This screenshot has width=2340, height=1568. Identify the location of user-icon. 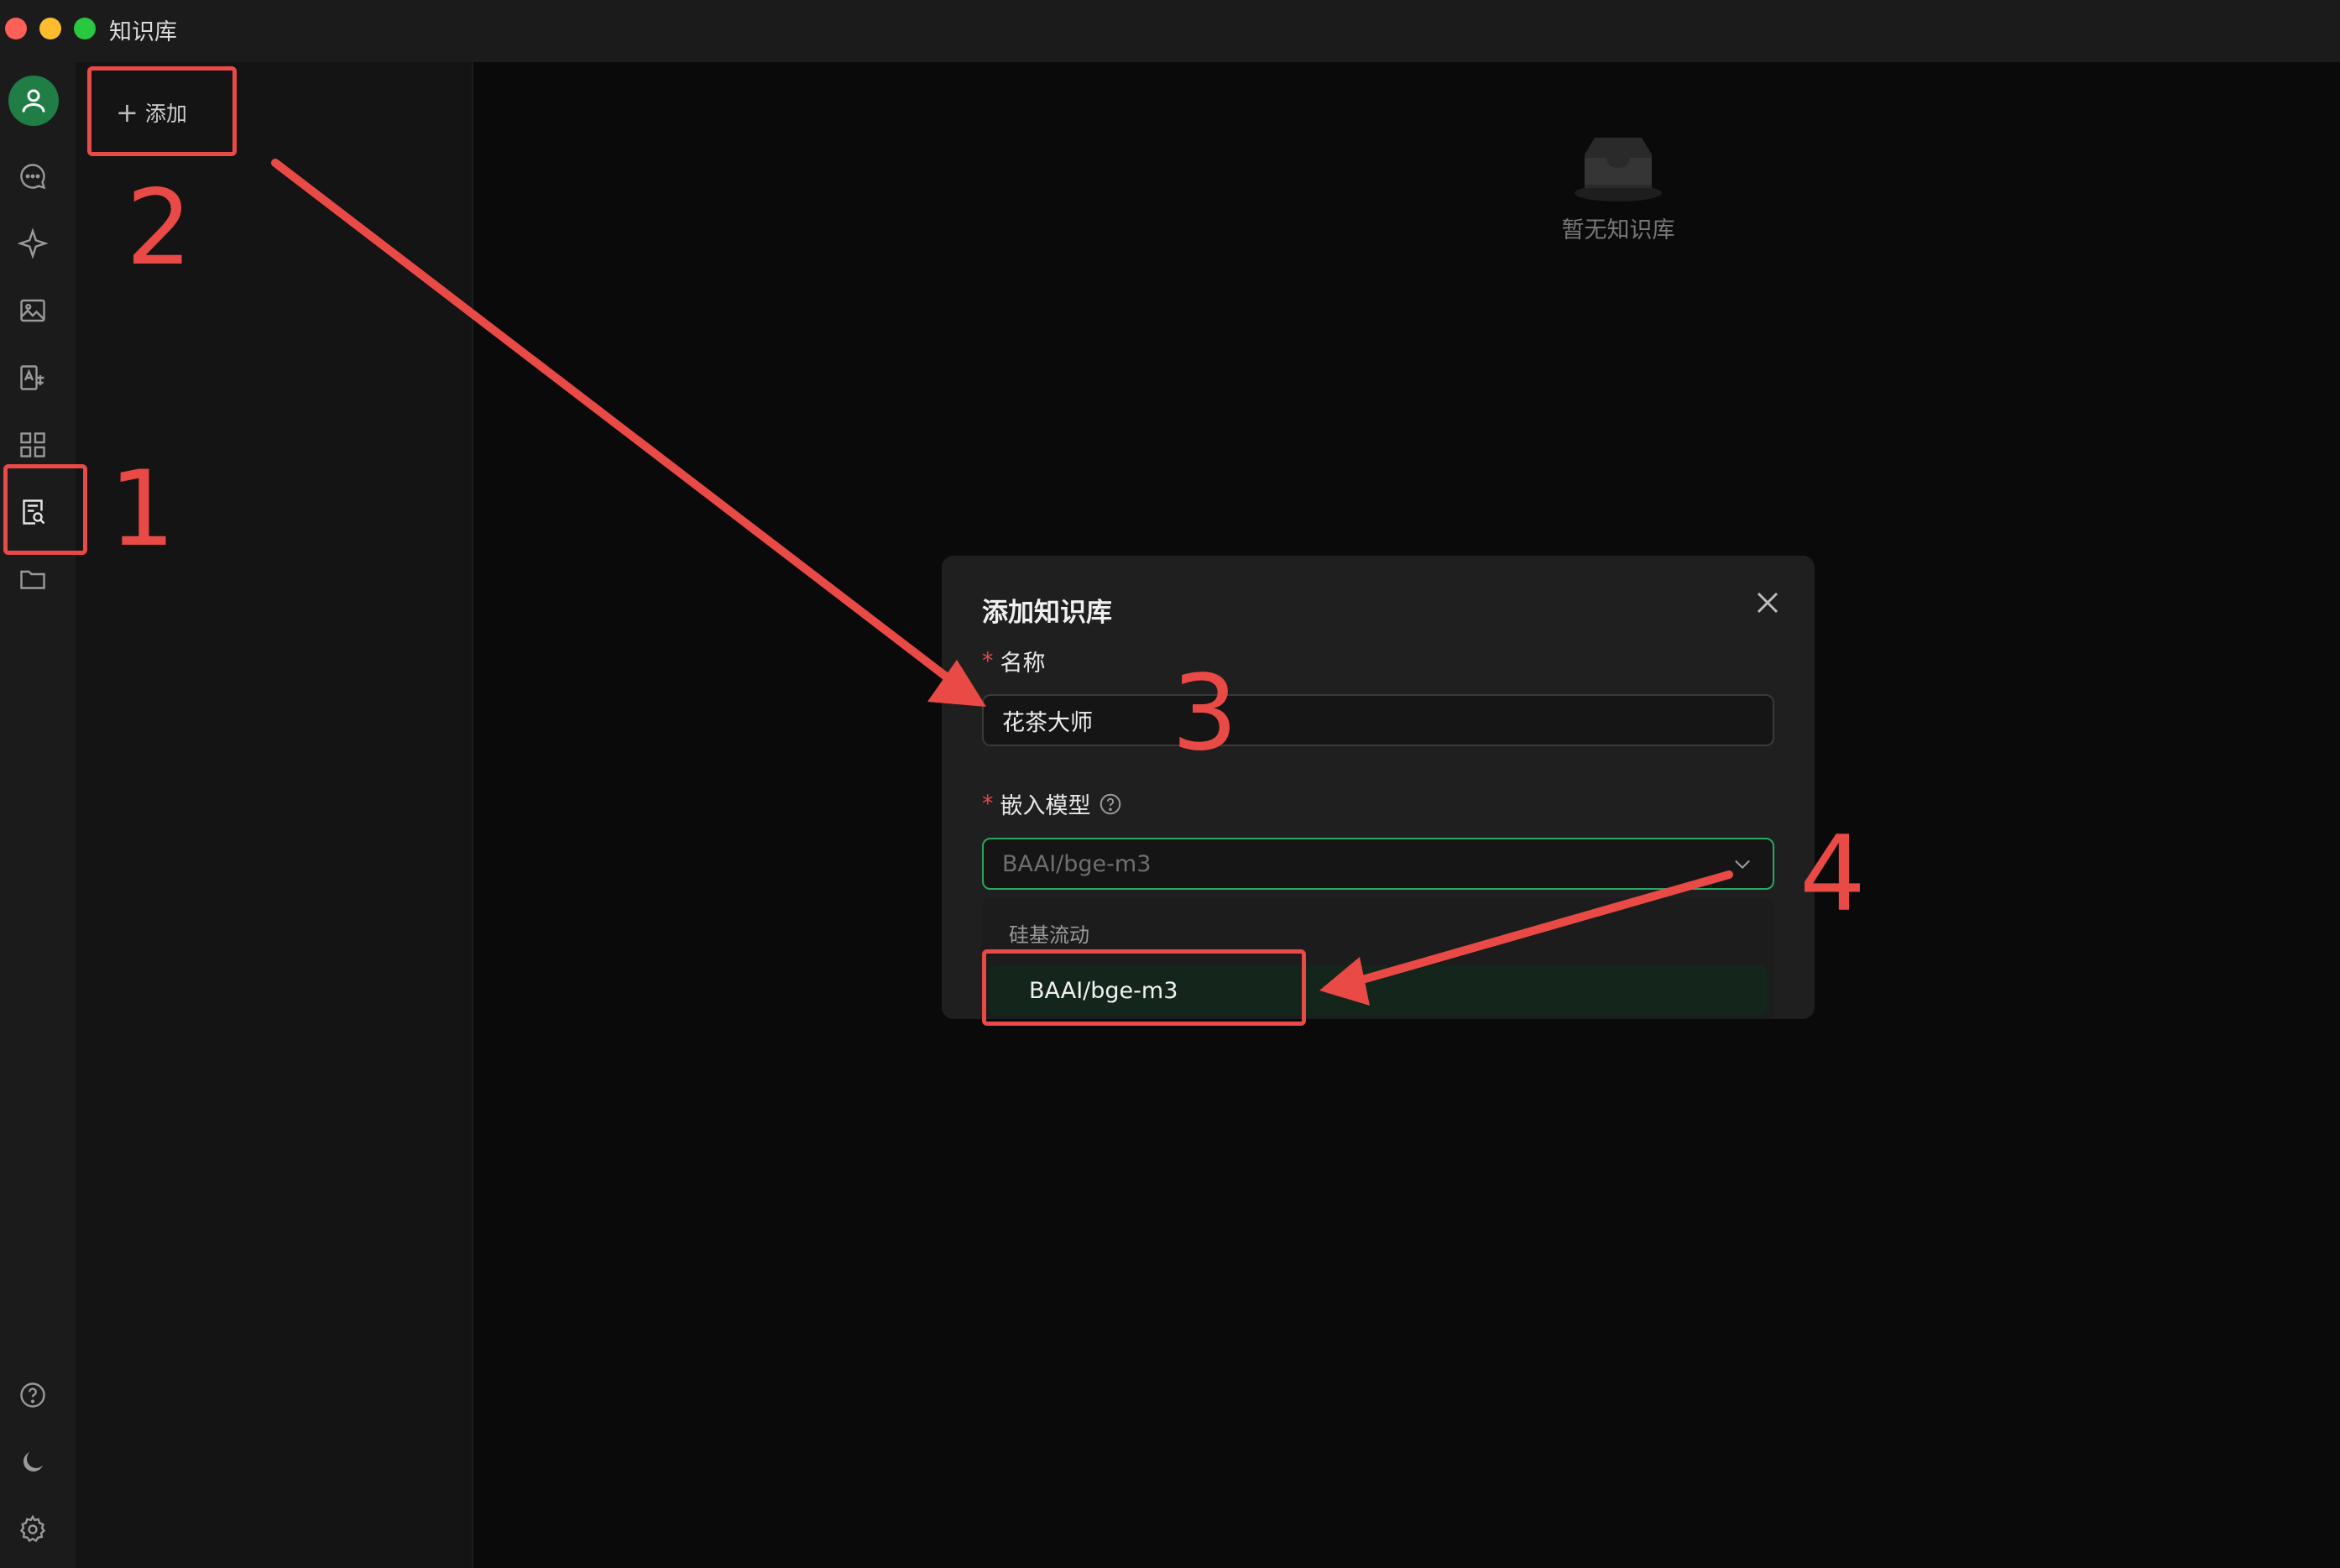
(33, 100).